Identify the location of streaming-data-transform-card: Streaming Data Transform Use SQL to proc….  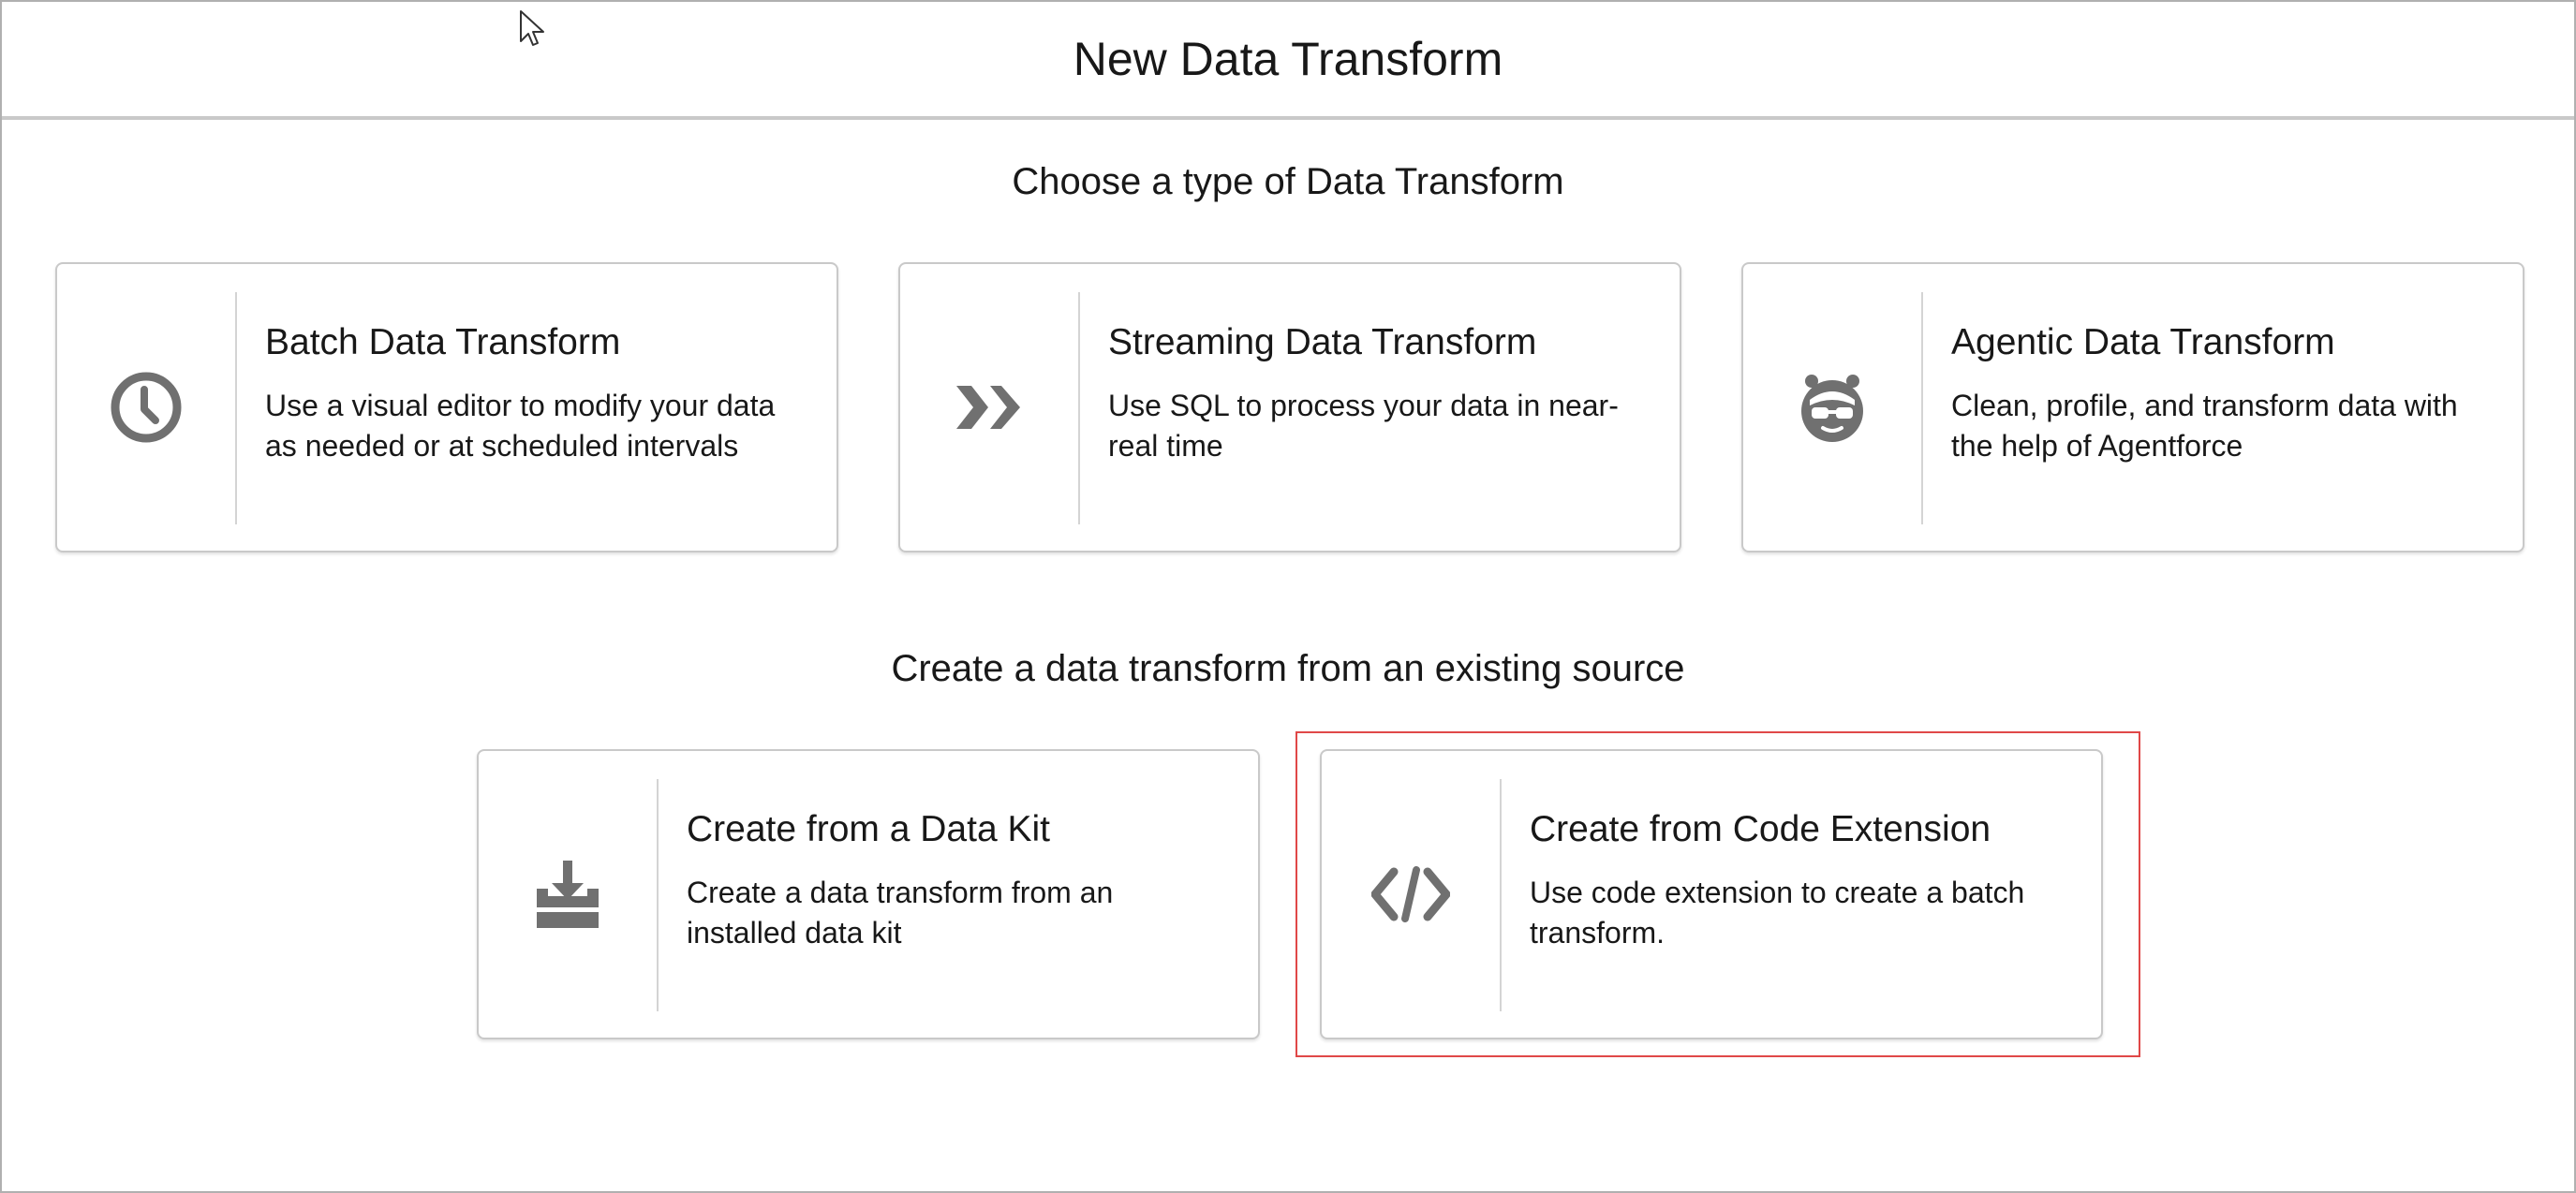
(1289, 407).